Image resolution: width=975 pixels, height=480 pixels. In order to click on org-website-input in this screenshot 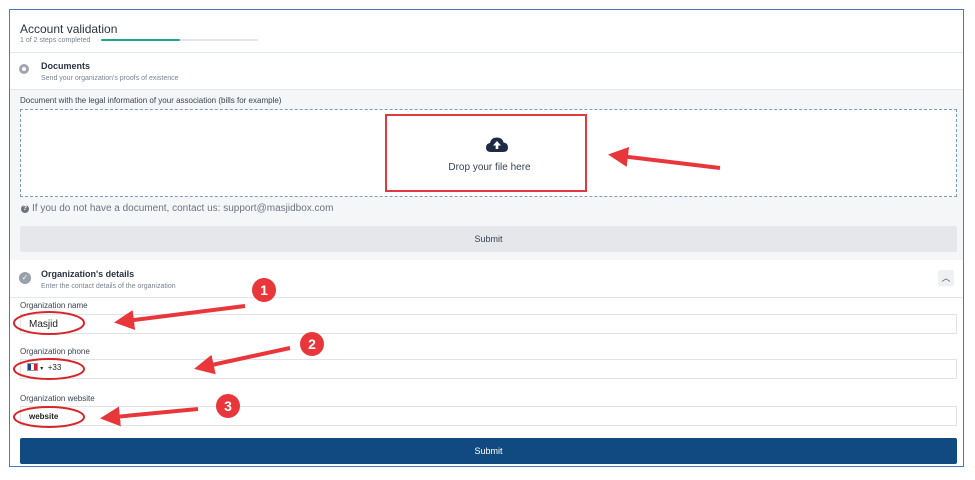, I will do `click(488, 416)`.